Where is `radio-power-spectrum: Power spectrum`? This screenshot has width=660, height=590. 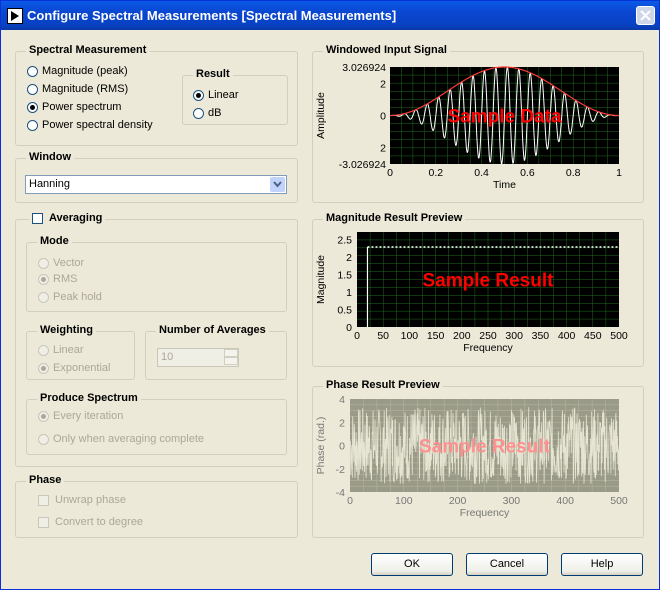
radio-power-spectrum: Power spectrum is located at coordinates (74, 107).